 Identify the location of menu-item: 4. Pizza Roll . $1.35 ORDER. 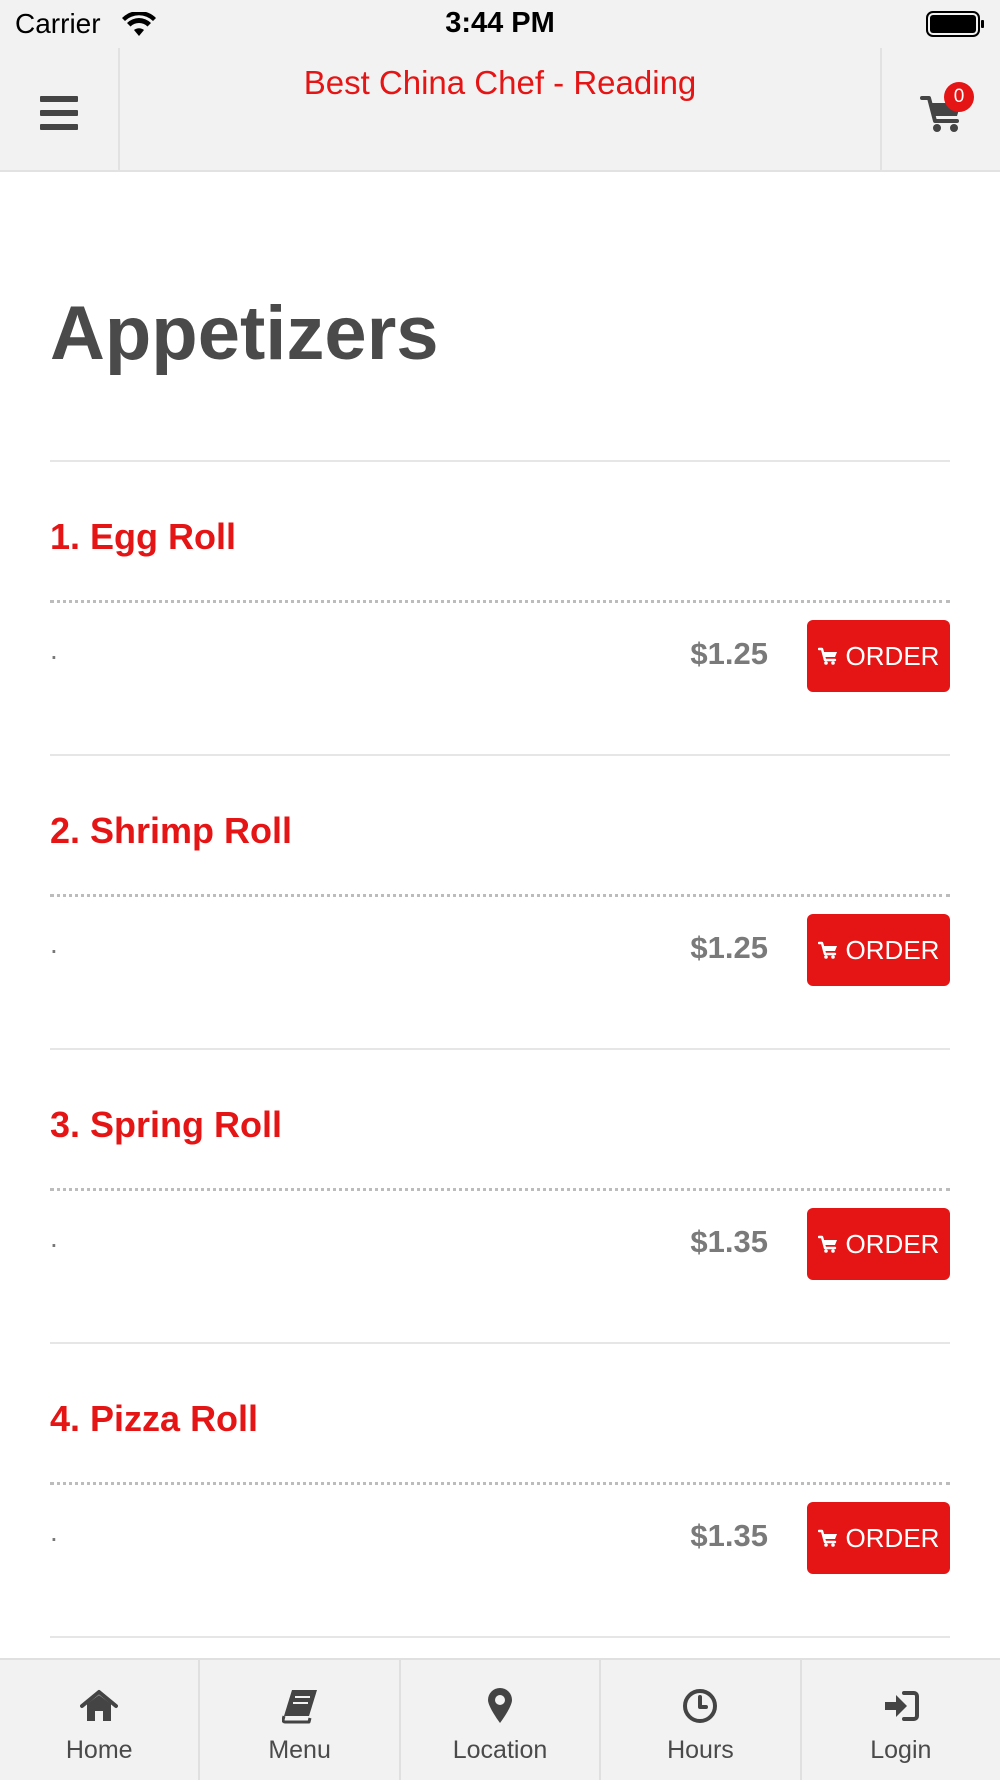
(500, 1491).